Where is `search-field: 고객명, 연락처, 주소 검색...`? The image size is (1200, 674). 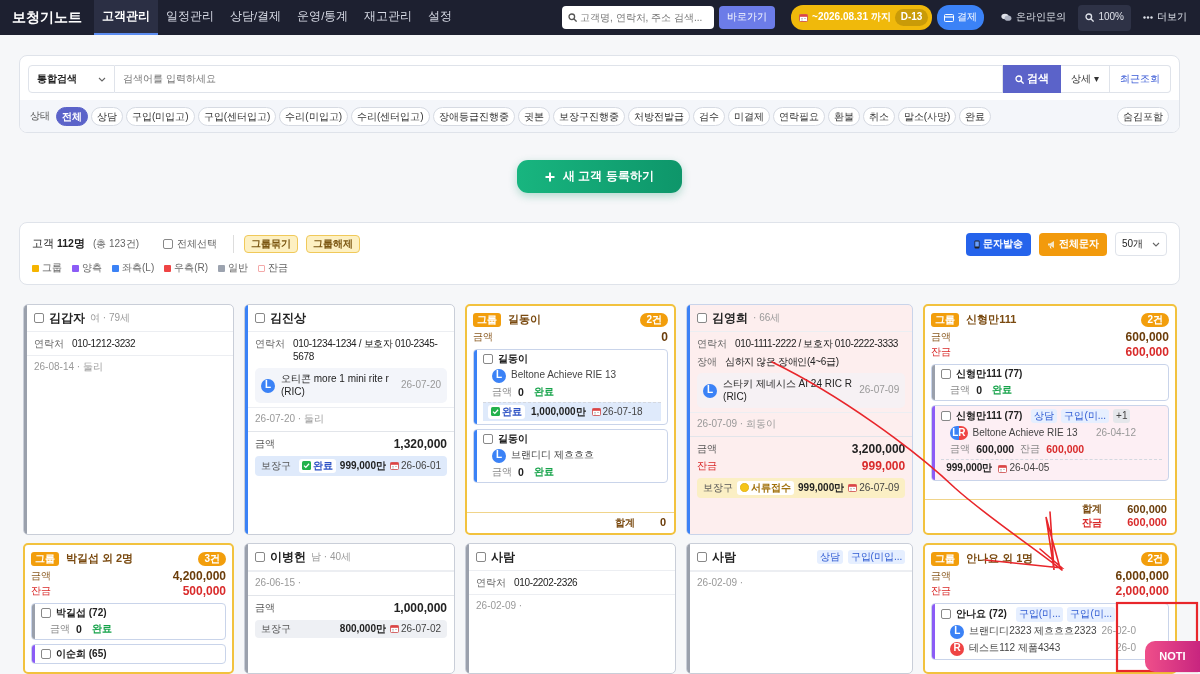
search-field: 고객명, 연락처, 주소 검색... is located at coordinates (638, 17).